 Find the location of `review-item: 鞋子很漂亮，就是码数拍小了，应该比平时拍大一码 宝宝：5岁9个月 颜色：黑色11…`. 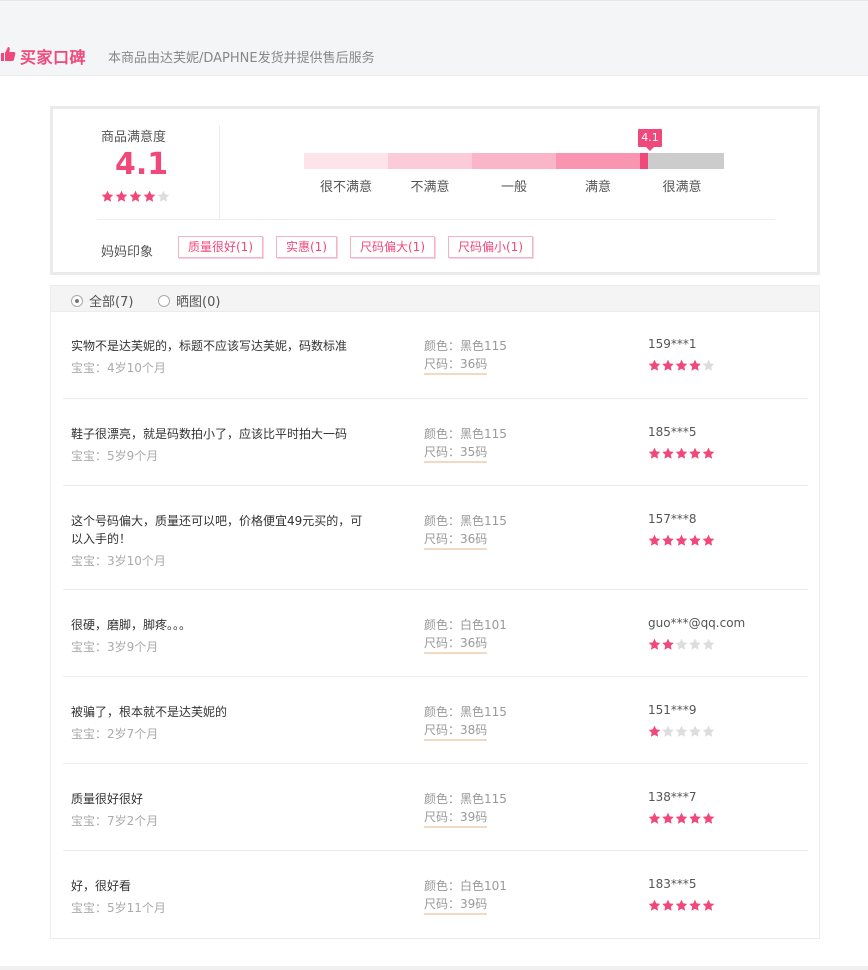

review-item: 鞋子很漂亮，就是码数拍小了，应该比平时拍大一码 宝宝：5岁9个月 颜色：黑色11… is located at coordinates (435, 442).